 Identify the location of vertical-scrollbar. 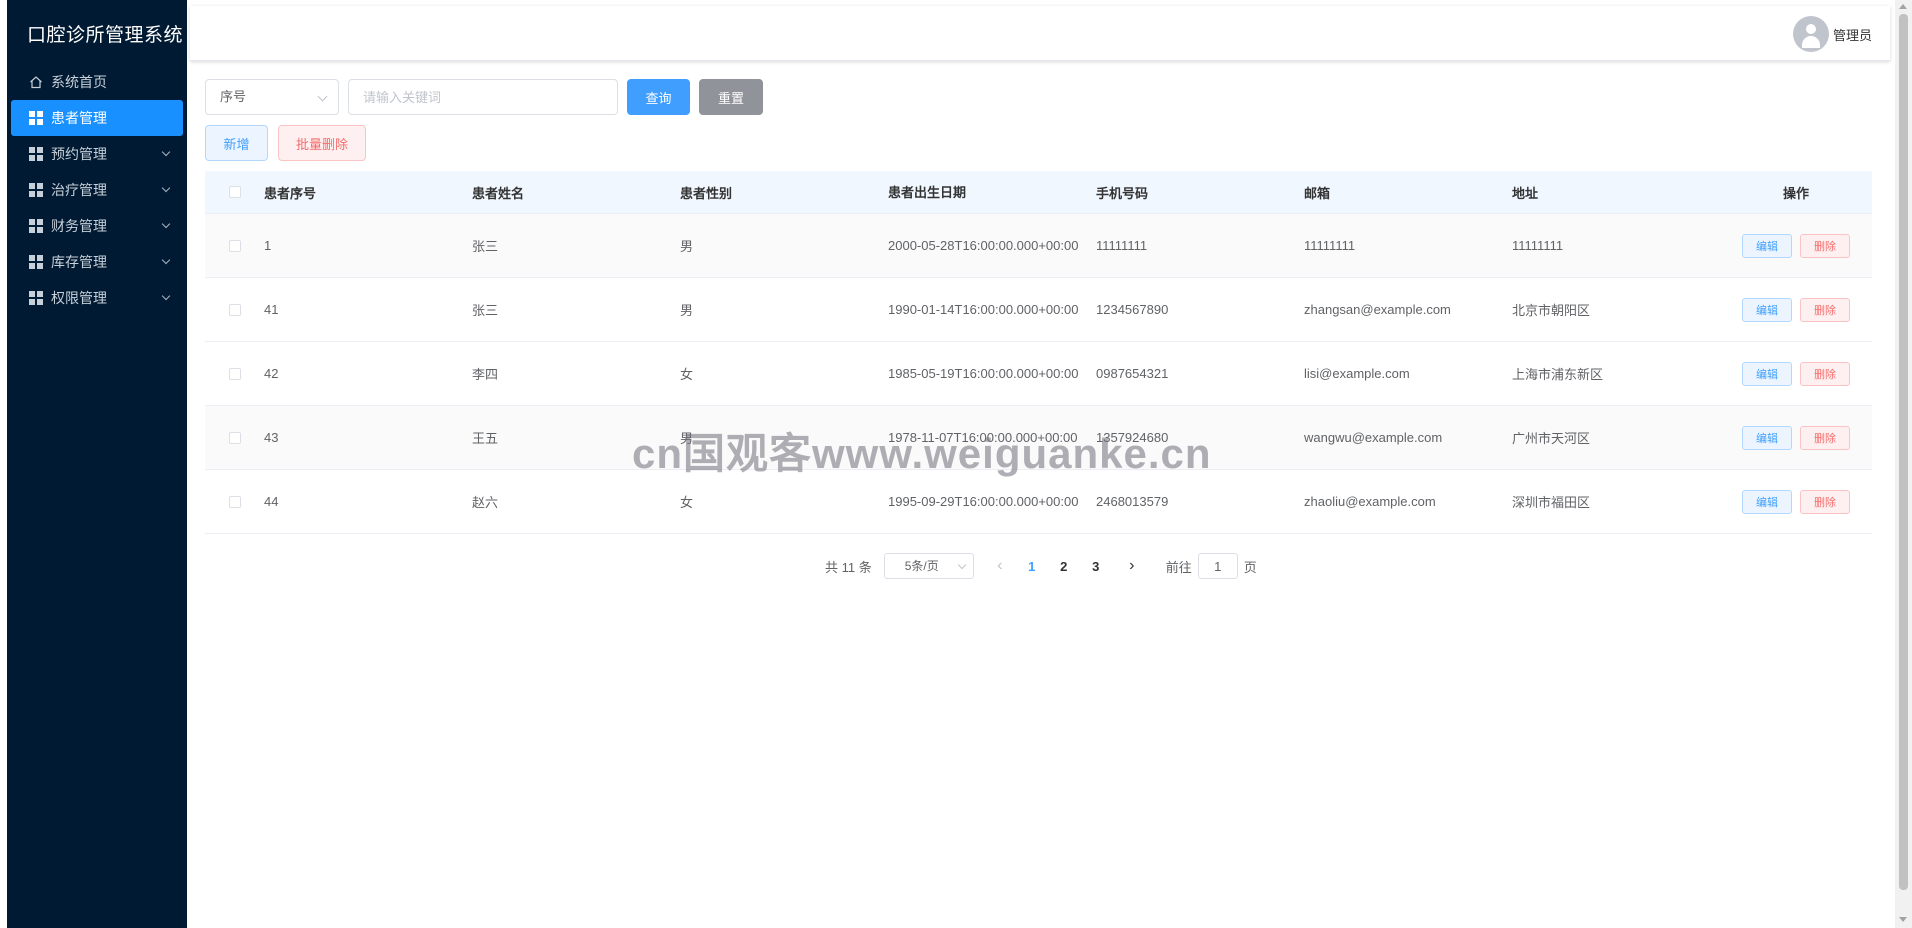
(1903, 464).